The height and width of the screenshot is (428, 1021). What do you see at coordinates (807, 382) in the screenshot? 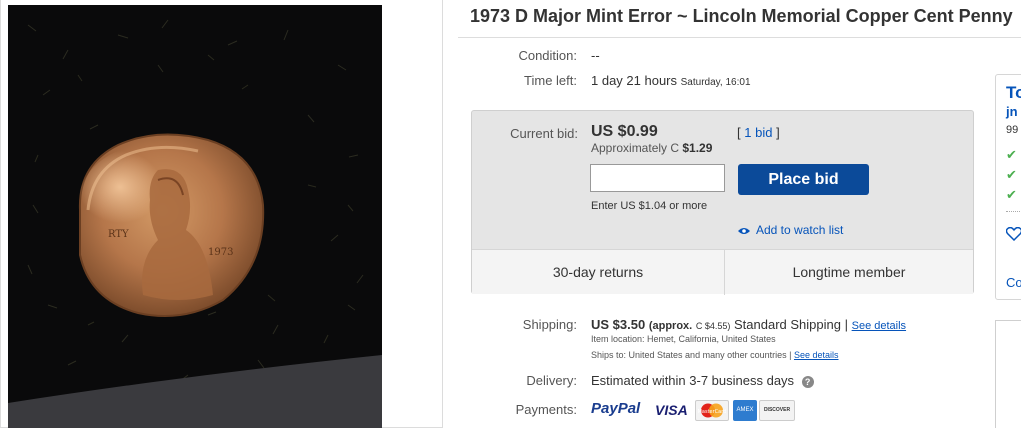
I see `help-icon: ?` at bounding box center [807, 382].